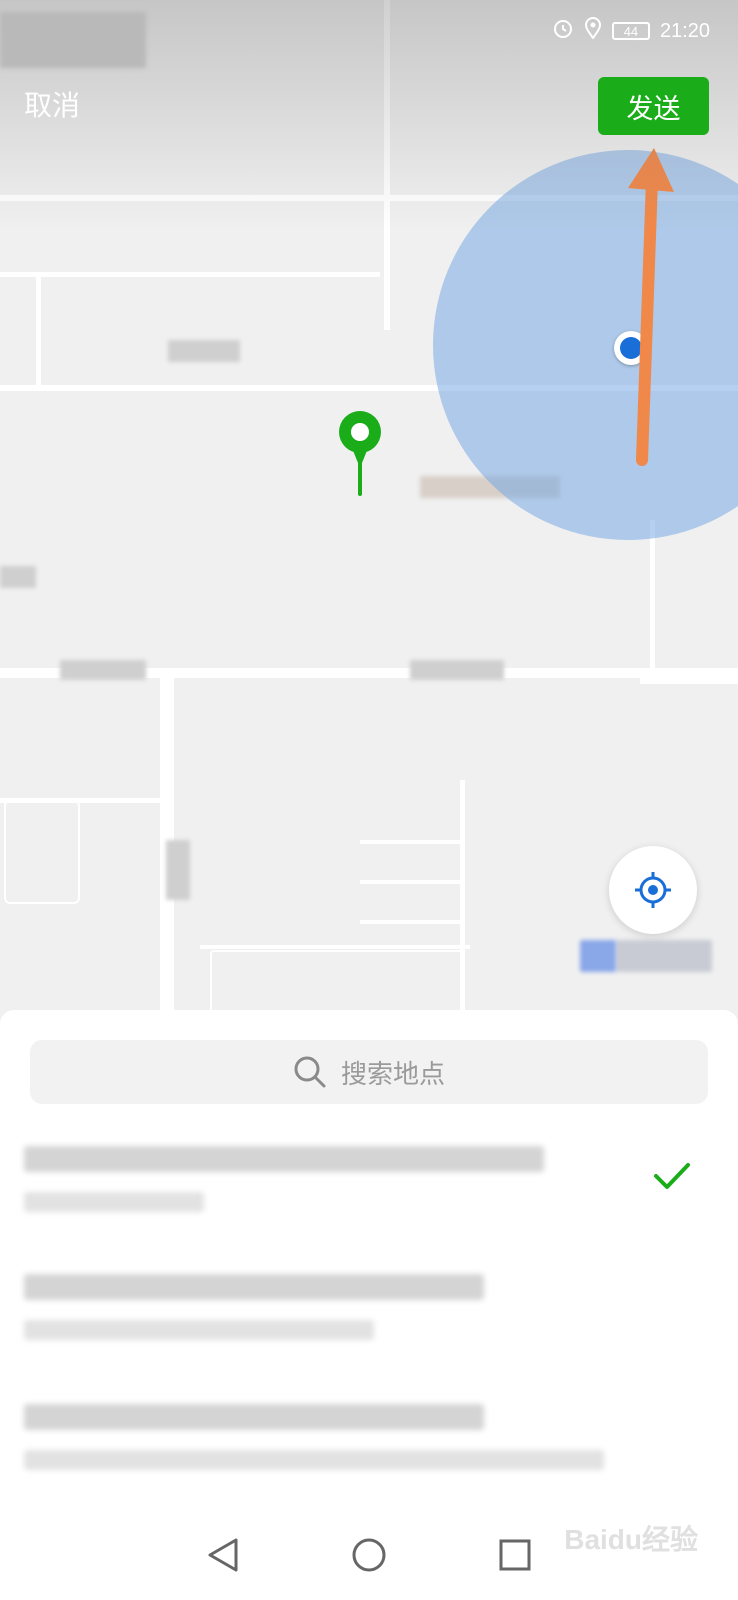 This screenshot has height=1600, width=738. What do you see at coordinates (73, 40) in the screenshot?
I see `carrier-label` at bounding box center [73, 40].